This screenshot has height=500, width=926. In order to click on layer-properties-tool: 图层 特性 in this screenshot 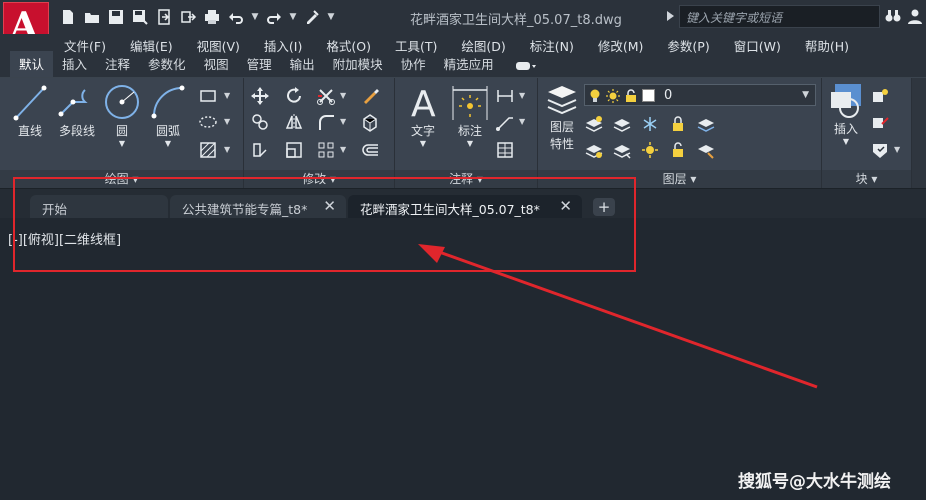, I will do `click(562, 117)`.